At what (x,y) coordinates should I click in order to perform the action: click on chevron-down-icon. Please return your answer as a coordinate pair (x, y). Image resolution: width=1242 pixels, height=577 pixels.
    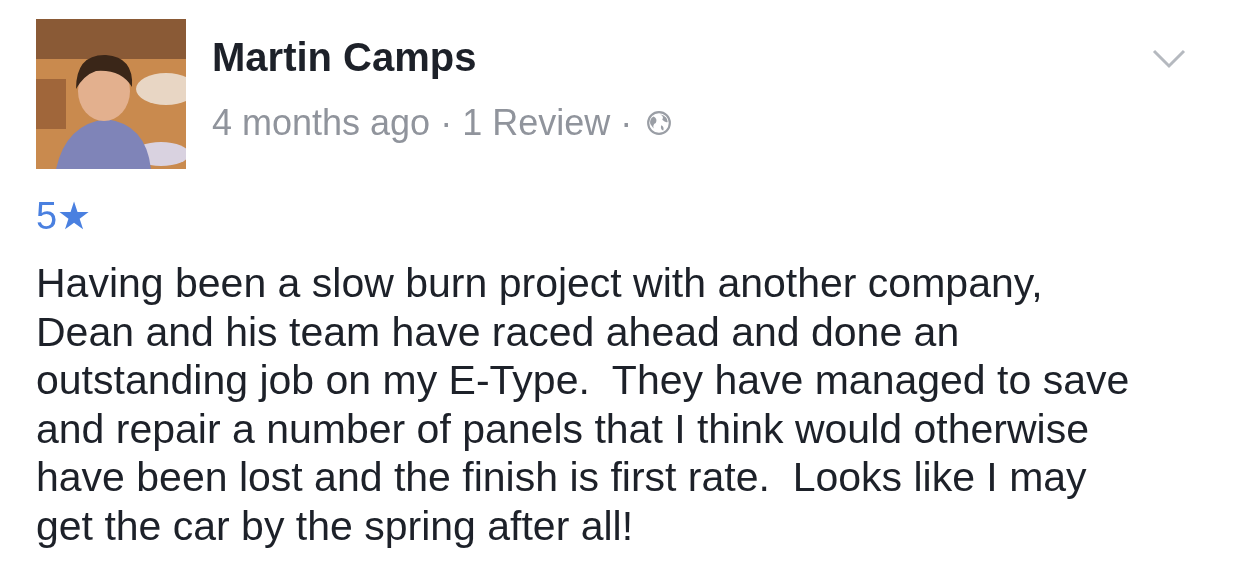
    Looking at the image, I should click on (1169, 59).